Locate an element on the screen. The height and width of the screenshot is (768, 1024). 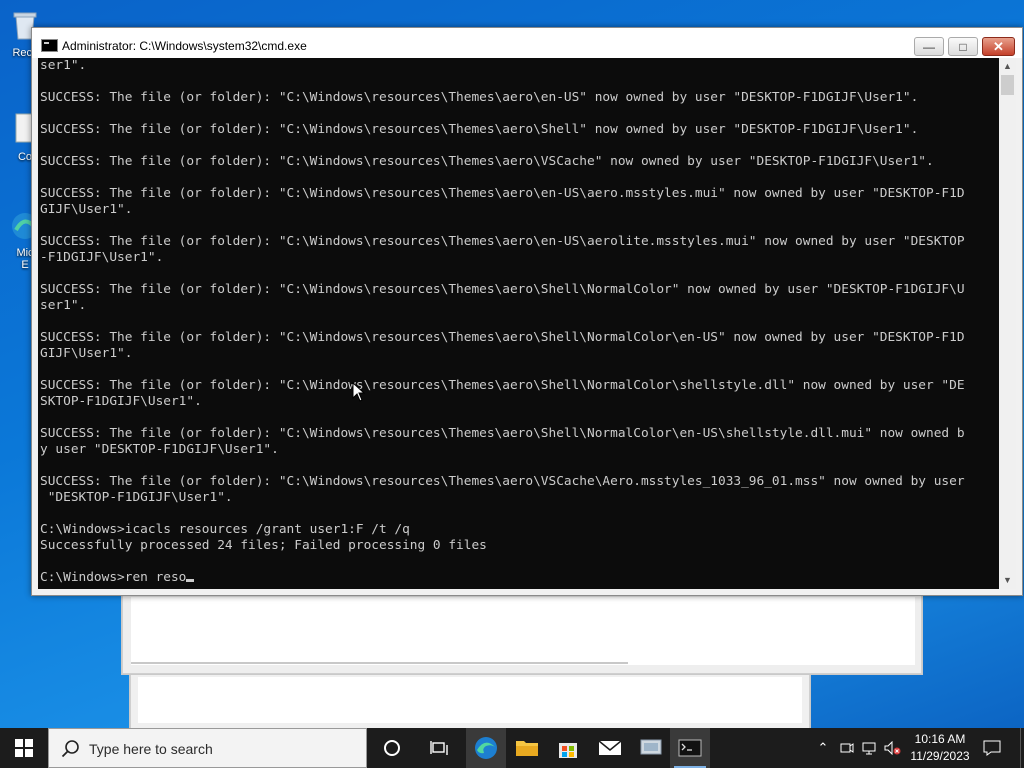
store-icon is located at coordinates (568, 750).